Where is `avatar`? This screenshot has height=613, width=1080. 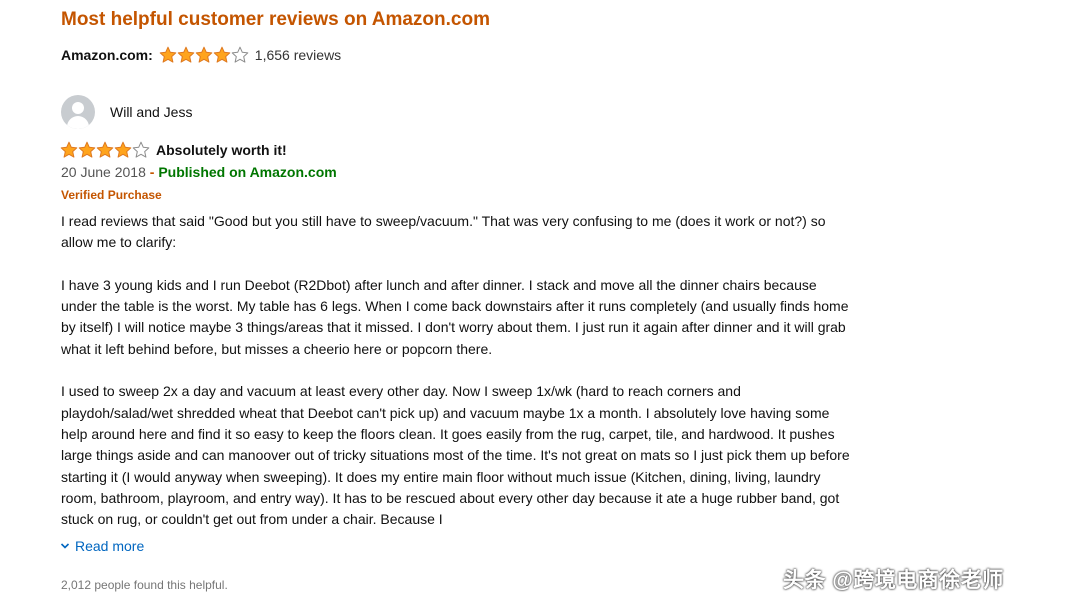 avatar is located at coordinates (78, 112).